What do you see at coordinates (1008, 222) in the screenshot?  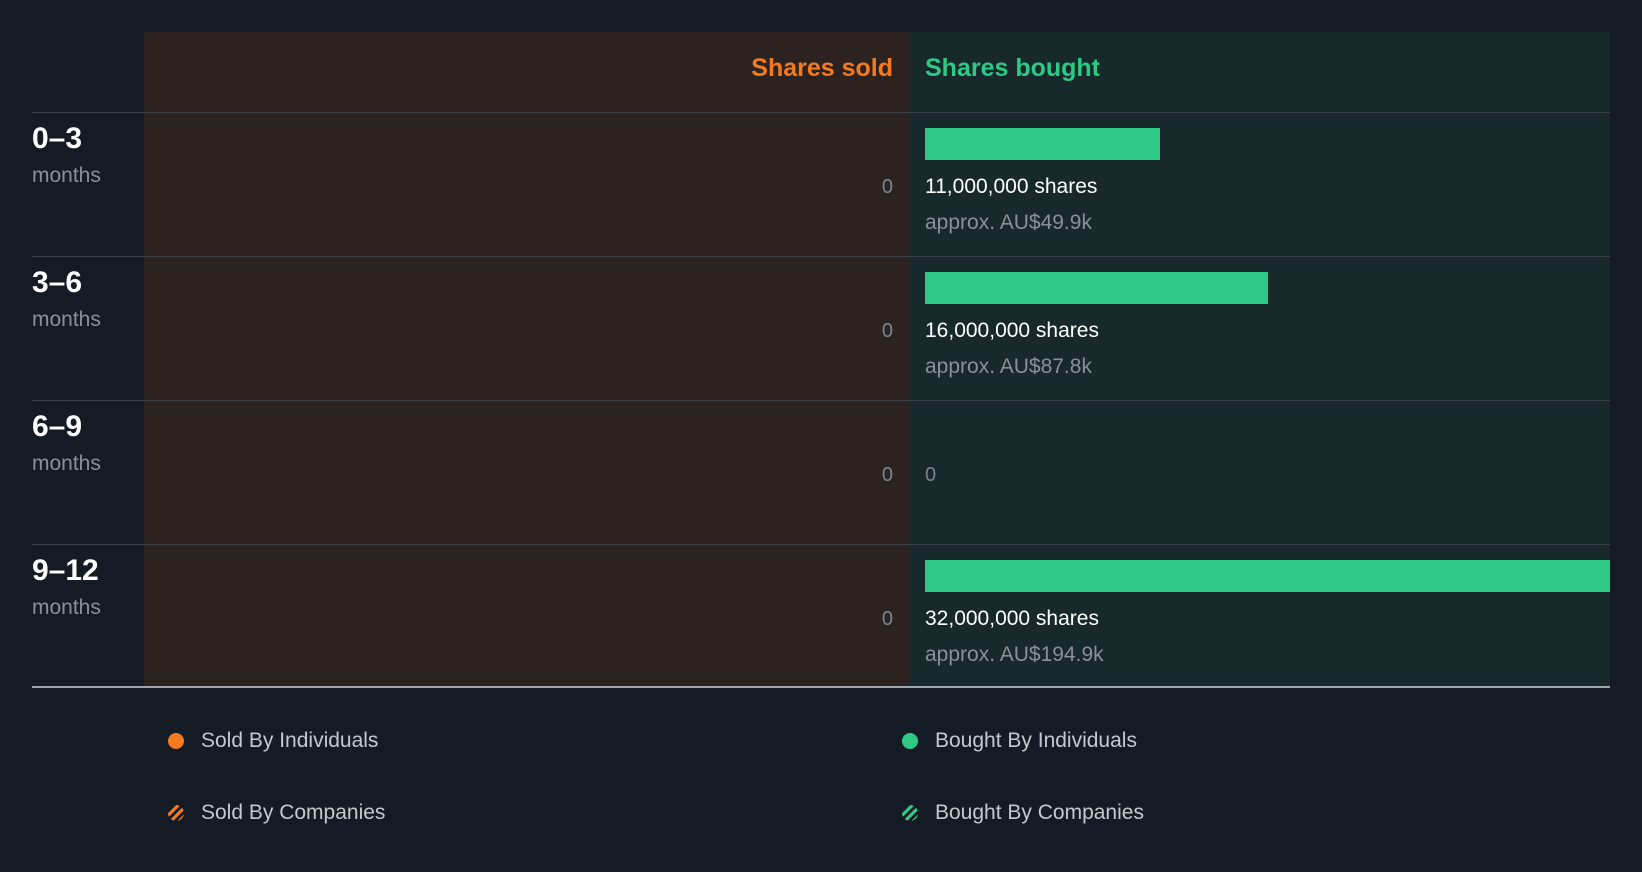 I see `bought-approx-value: approx. AU$49.9k` at bounding box center [1008, 222].